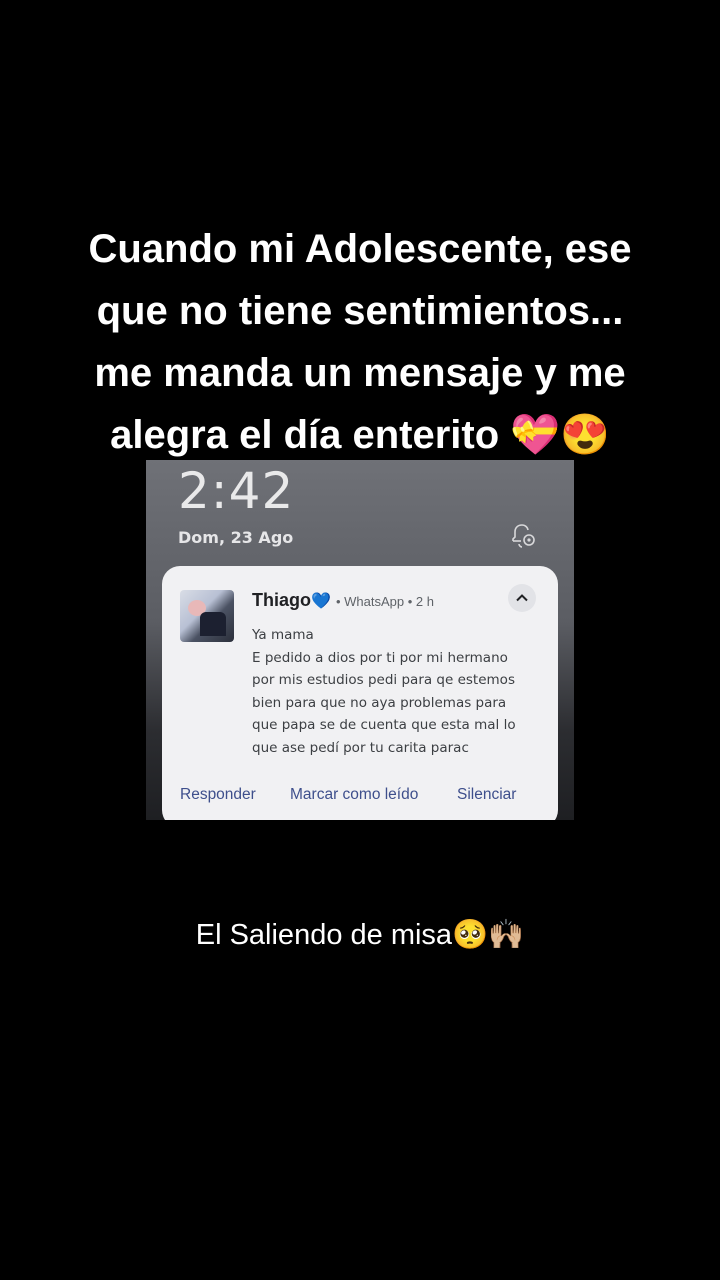 The height and width of the screenshot is (1280, 720). What do you see at coordinates (236, 491) in the screenshot?
I see `lockscreen-time: 2:42` at bounding box center [236, 491].